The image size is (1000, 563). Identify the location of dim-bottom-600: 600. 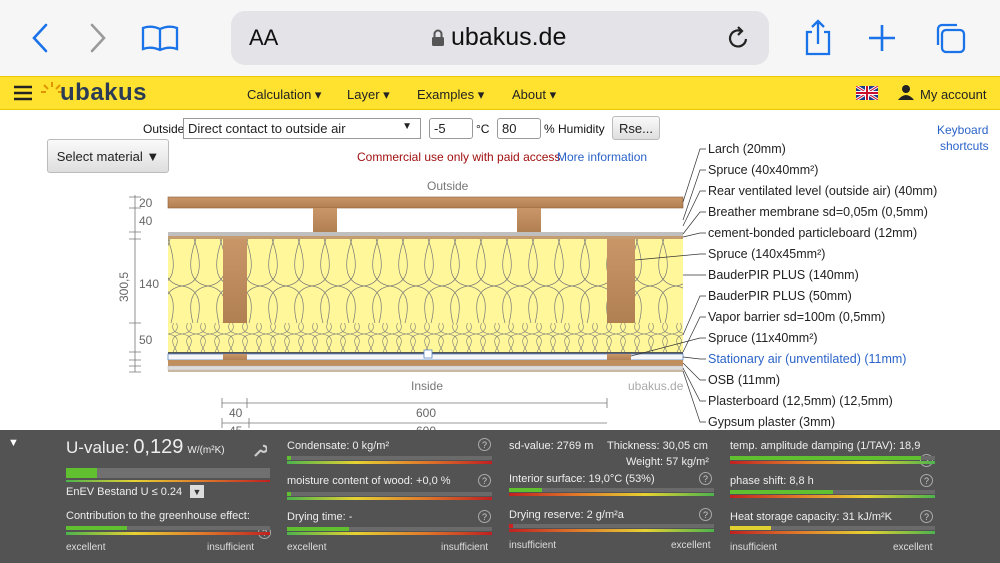
(426, 413).